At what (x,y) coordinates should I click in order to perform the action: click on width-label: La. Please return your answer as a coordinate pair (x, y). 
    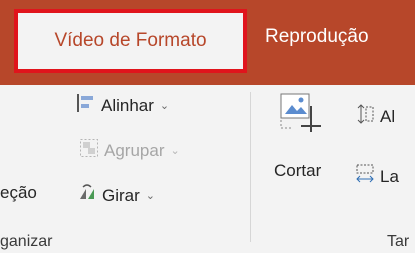
    Looking at the image, I should click on (389, 176).